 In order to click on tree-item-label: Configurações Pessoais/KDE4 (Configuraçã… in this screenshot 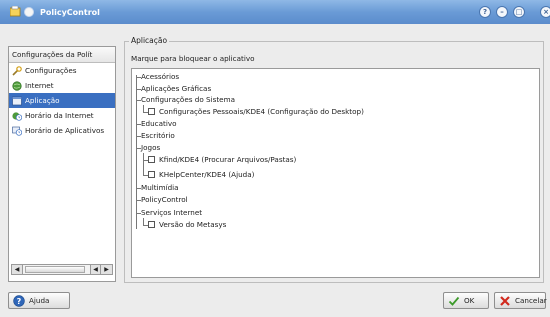, I will do `click(261, 111)`.